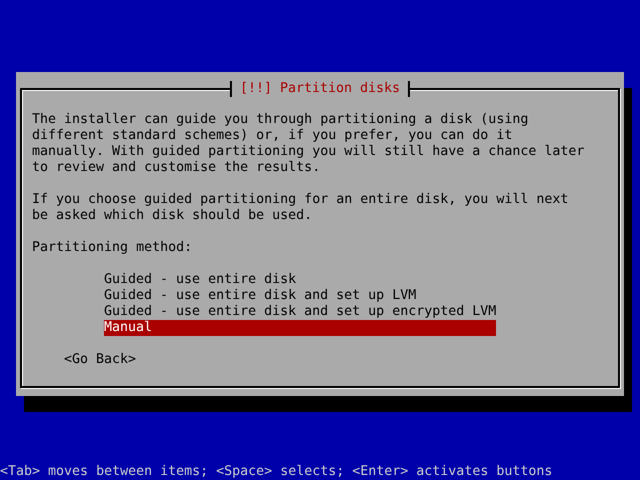 Image resolution: width=640 pixels, height=480 pixels. I want to click on status-bar-hint: <Tab> moves between items; <Space> selects; <Enter> activates buttons, so click(276, 472).